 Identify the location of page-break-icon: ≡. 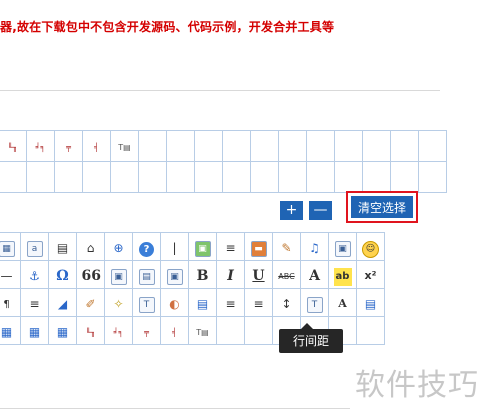
(231, 248).